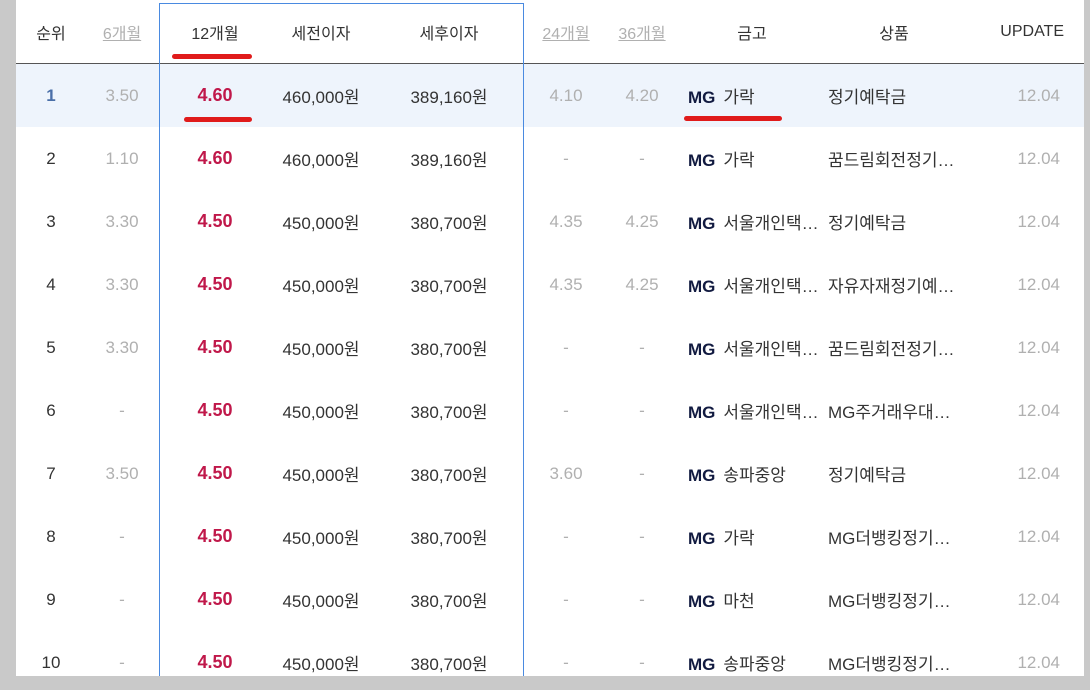 Image resolution: width=1090 pixels, height=690 pixels. I want to click on header-24month-sort-link: 24개월, so click(566, 32).